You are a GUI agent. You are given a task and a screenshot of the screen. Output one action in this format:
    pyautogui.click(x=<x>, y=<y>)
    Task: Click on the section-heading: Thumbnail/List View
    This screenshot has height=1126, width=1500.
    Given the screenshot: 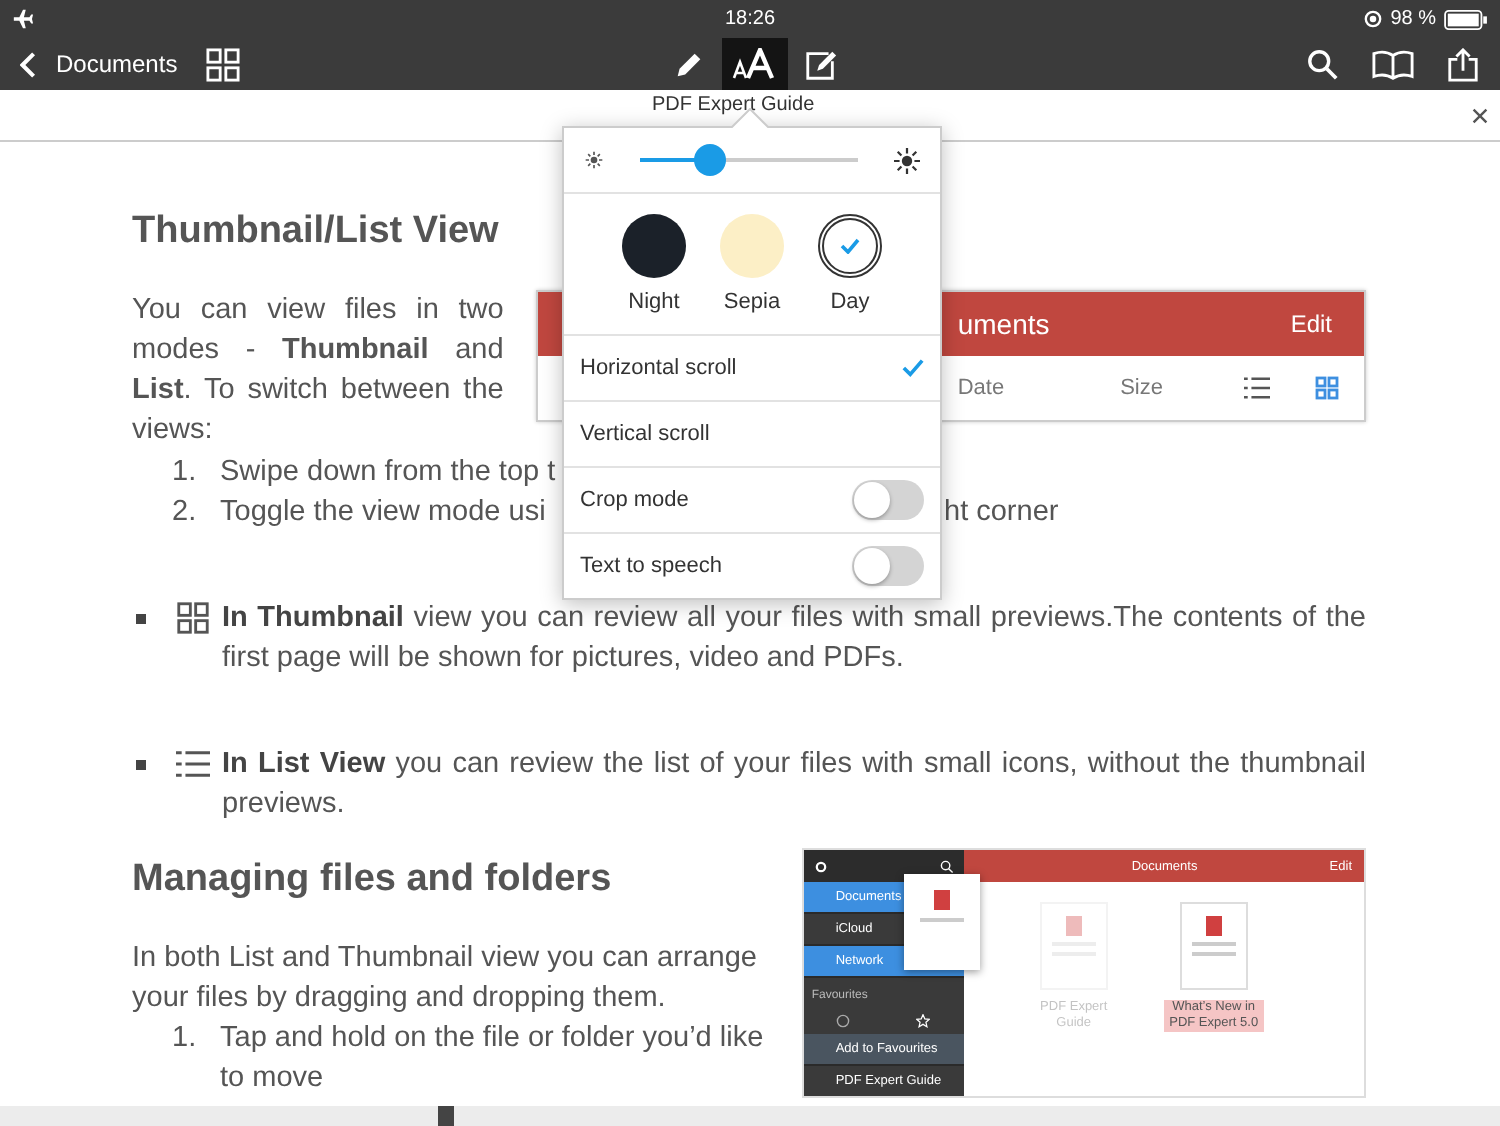 What is the action you would take?
    pyautogui.click(x=315, y=232)
    